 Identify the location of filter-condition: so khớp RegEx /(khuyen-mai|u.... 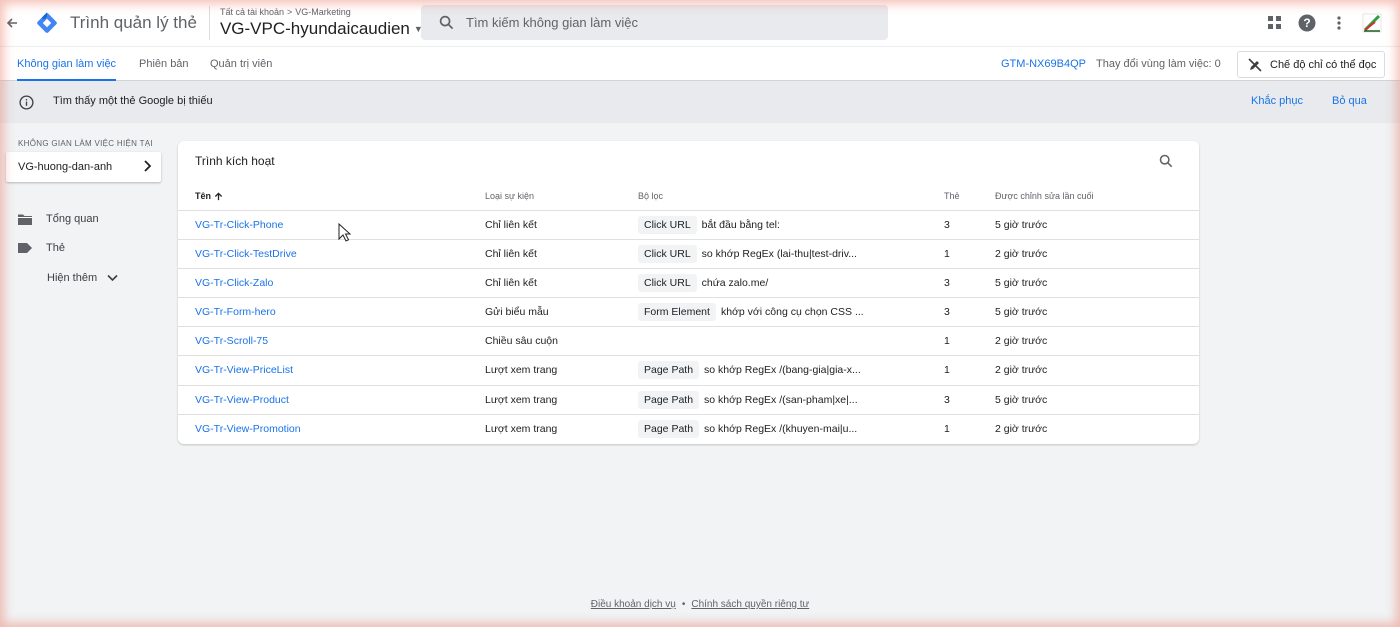
(781, 428).